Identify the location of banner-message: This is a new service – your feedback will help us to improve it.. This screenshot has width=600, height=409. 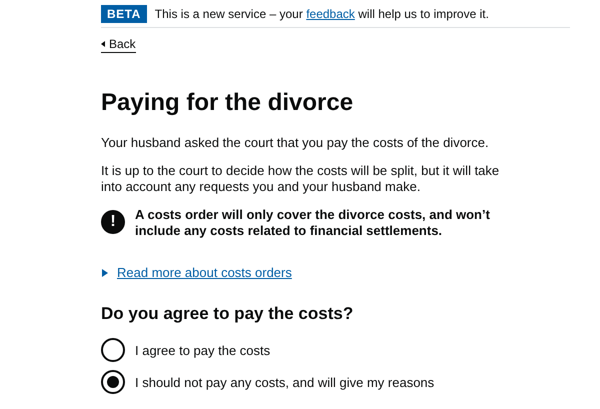
(321, 13).